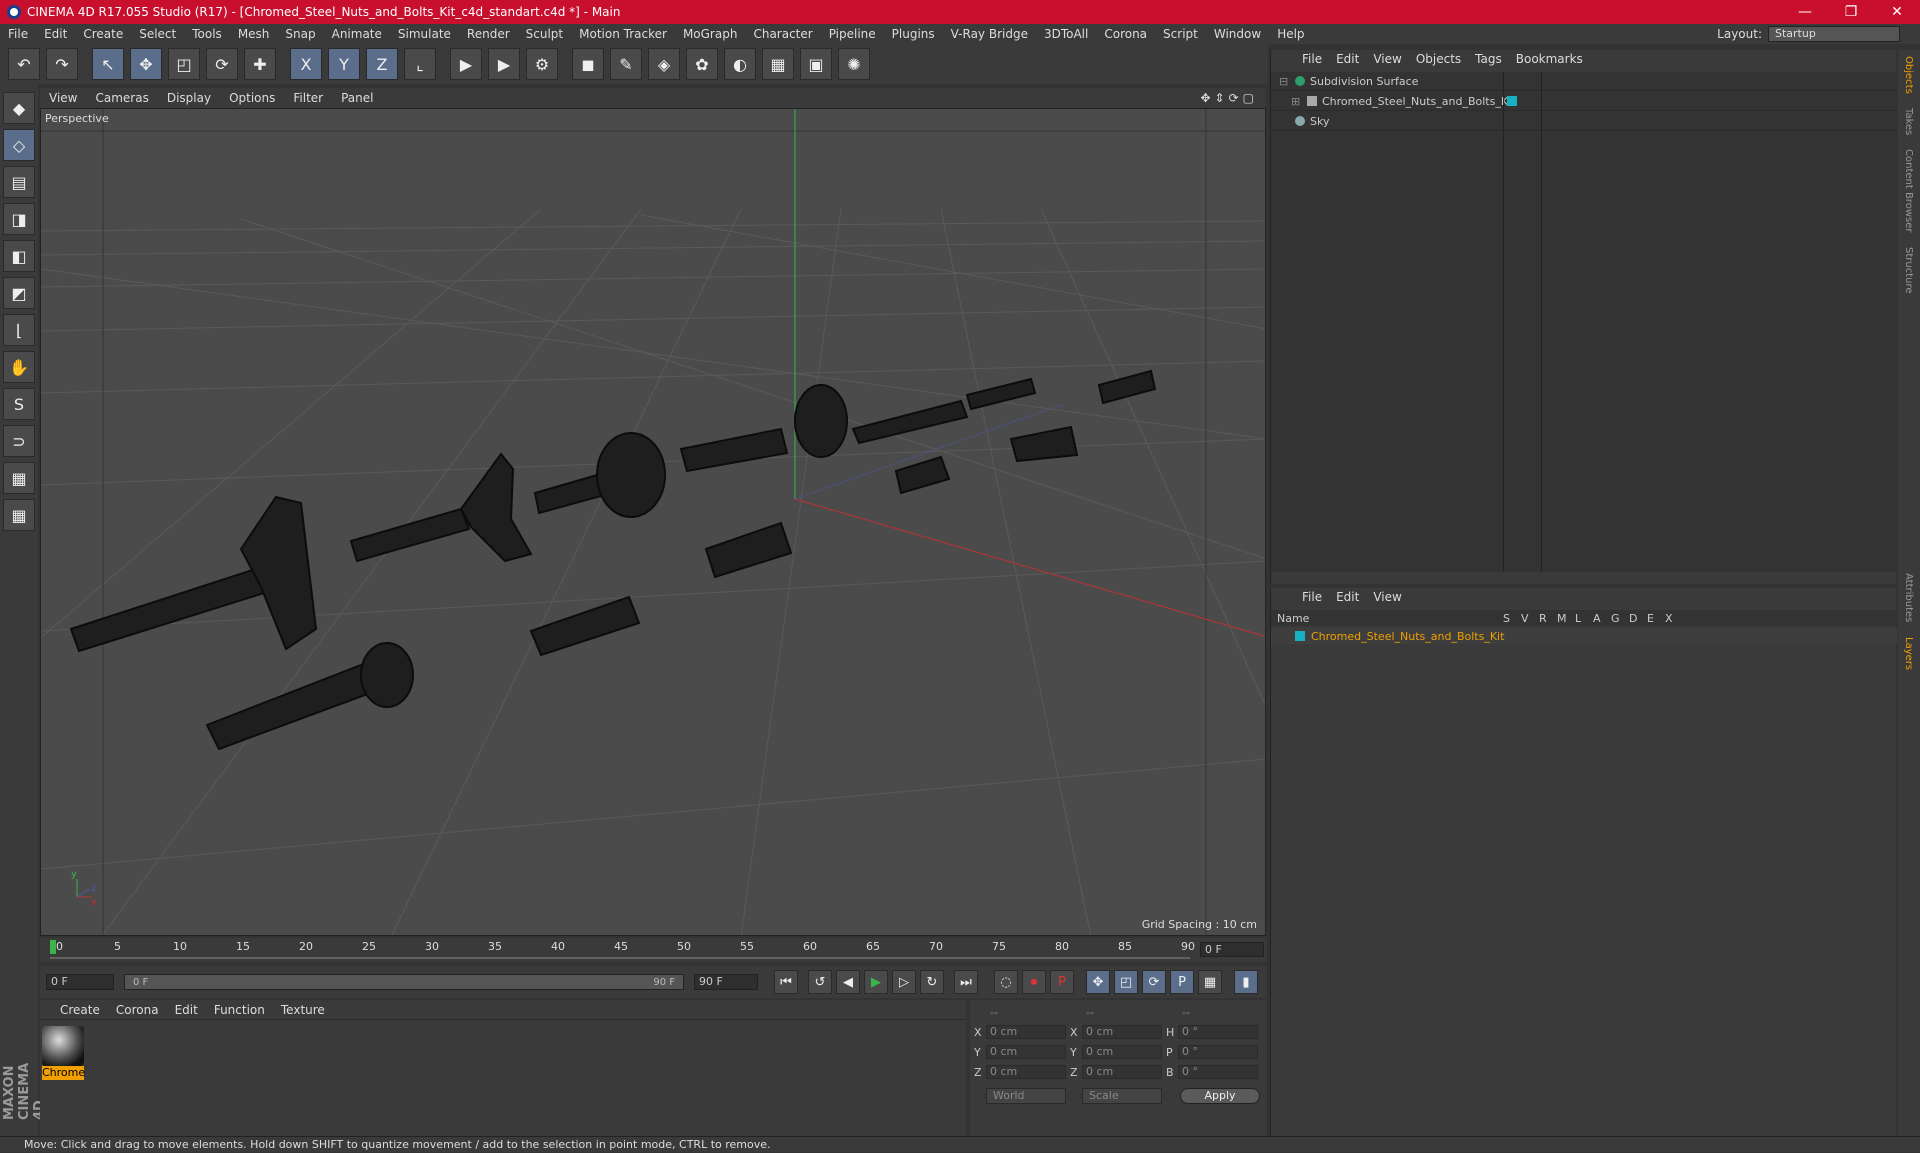 Image resolution: width=1920 pixels, height=1153 pixels. I want to click on menu-animate: Animate, so click(357, 34).